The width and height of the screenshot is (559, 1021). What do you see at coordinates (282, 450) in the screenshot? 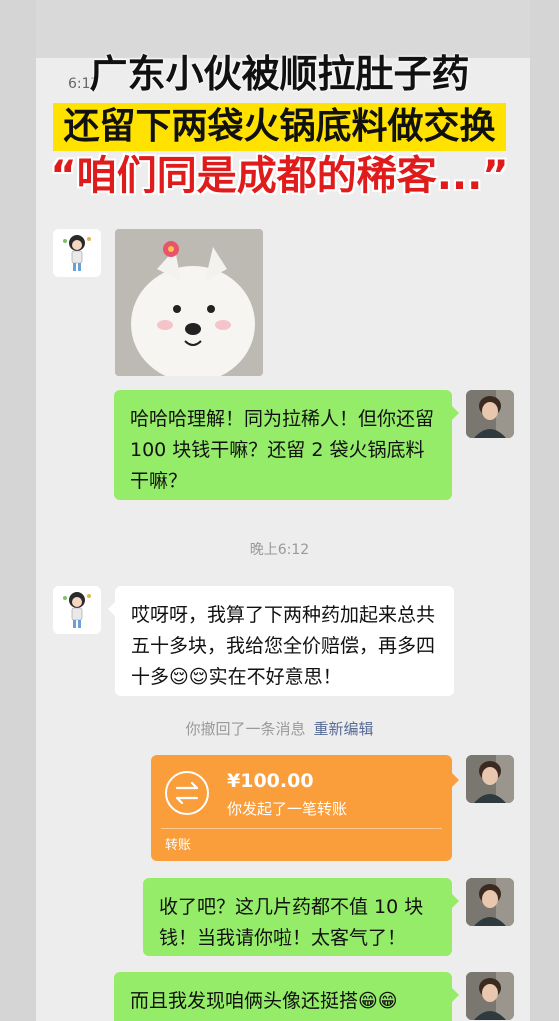
I see `message-text: 哈哈哈理解！同为拉稀人！但你还留 100 块钱干嘛？还留 2 袋火锅底料干嘛？` at bounding box center [282, 450].